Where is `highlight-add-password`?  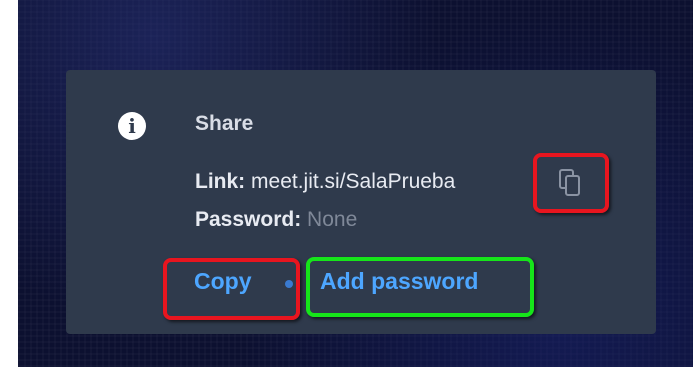 highlight-add-password is located at coordinates (420, 287).